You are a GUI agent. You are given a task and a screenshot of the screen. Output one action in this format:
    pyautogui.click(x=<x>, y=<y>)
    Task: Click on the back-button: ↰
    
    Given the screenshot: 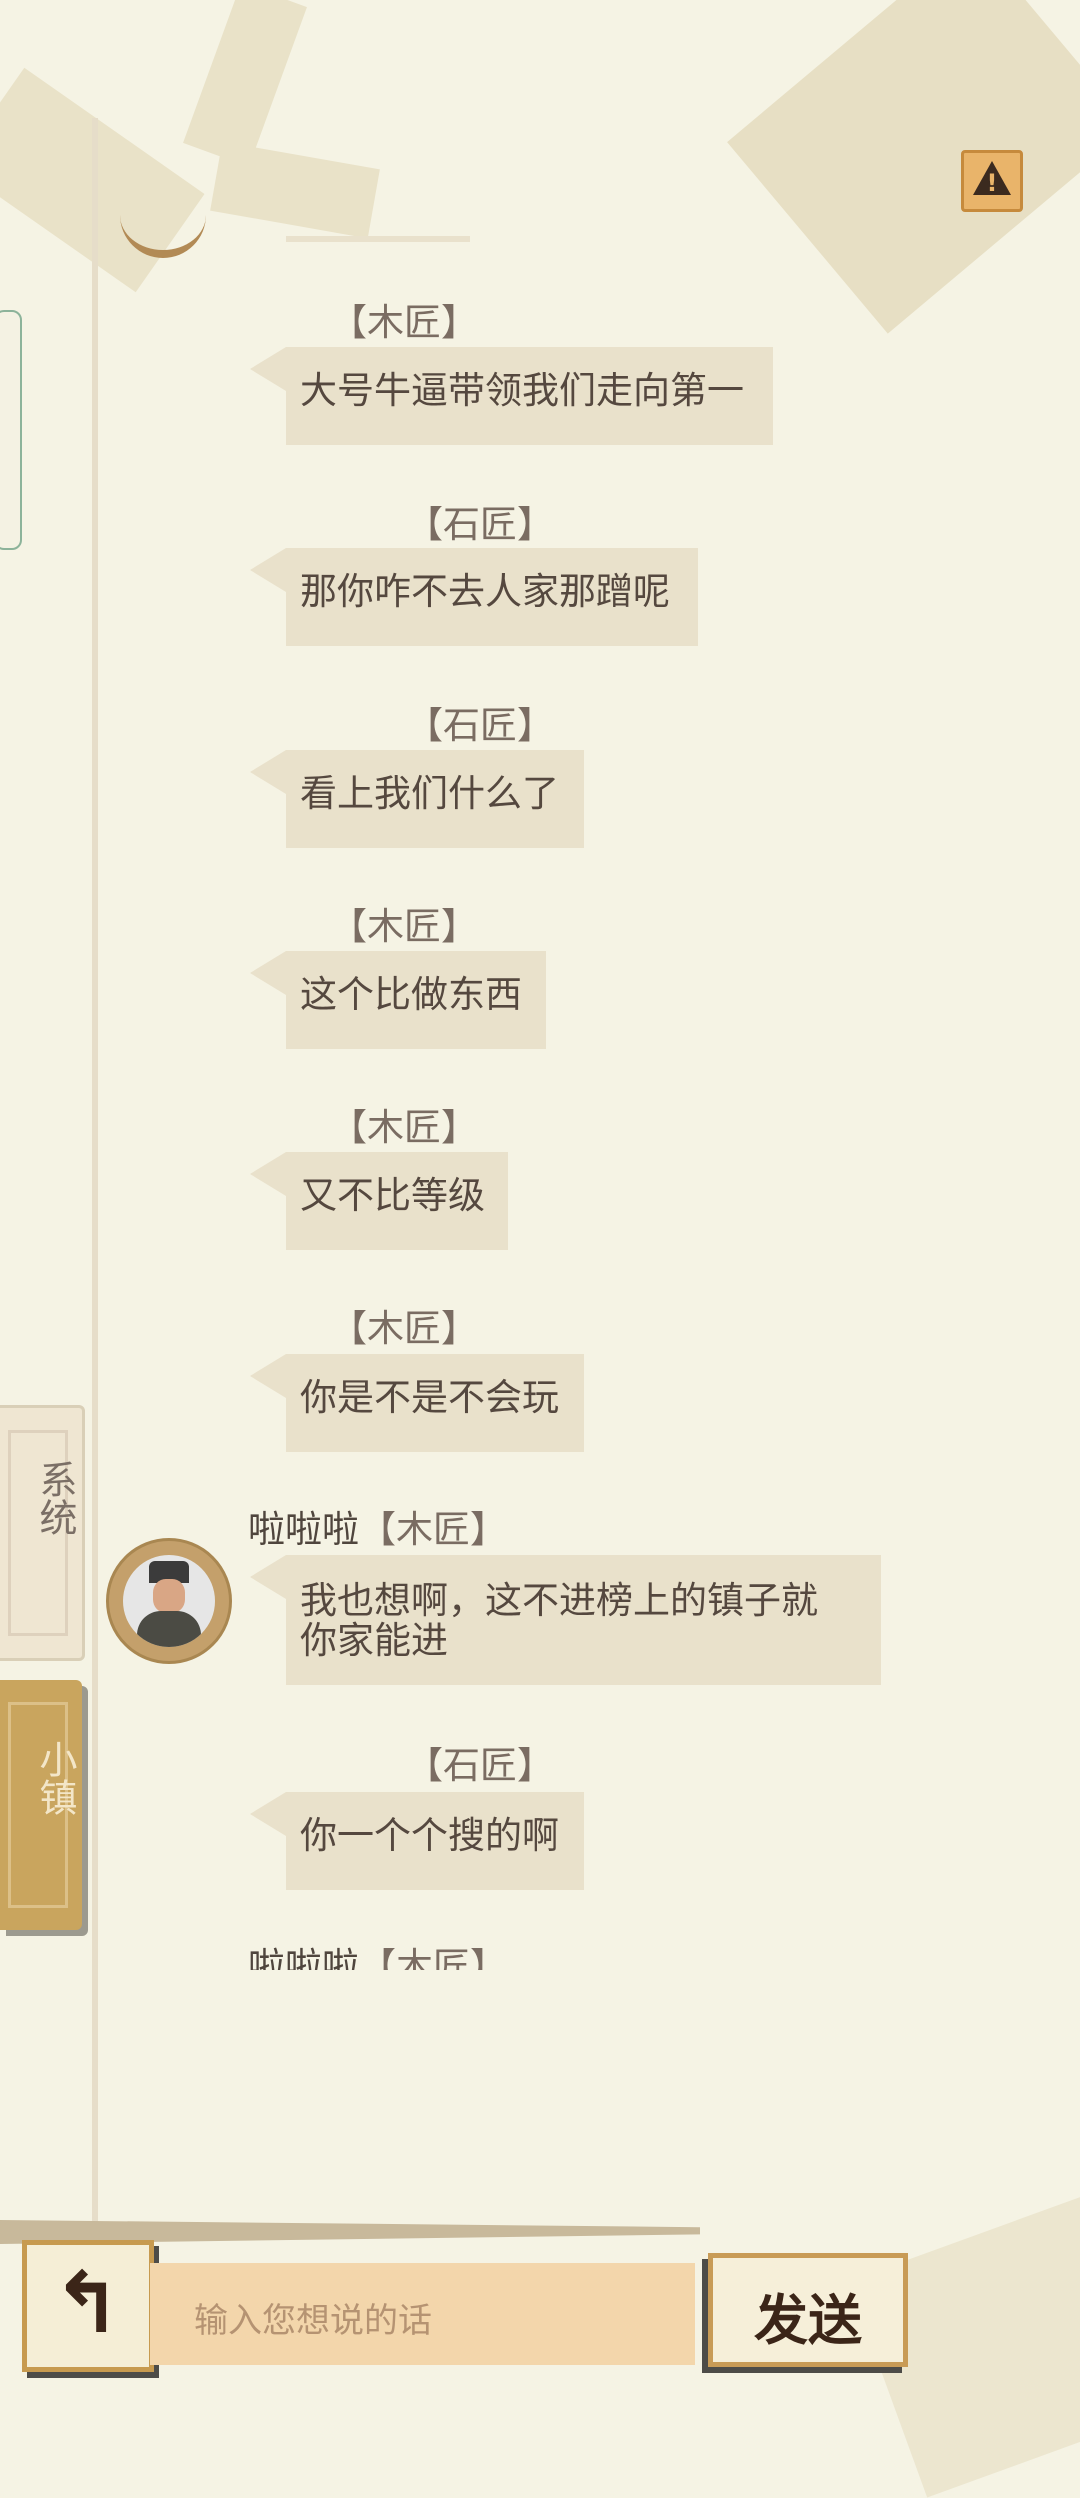 What is the action you would take?
    pyautogui.click(x=88, y=2306)
    